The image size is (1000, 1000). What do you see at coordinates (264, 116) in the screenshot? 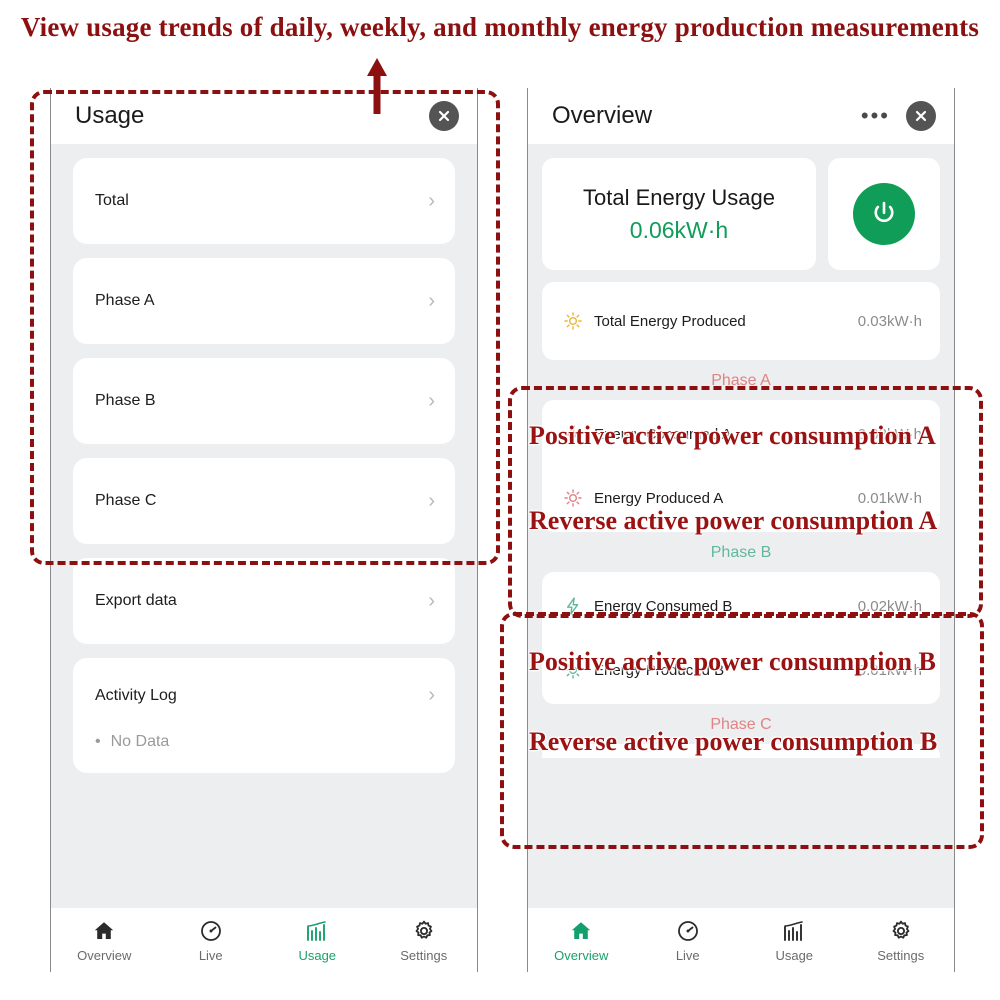
I see `usage-appbar: Usage` at bounding box center [264, 116].